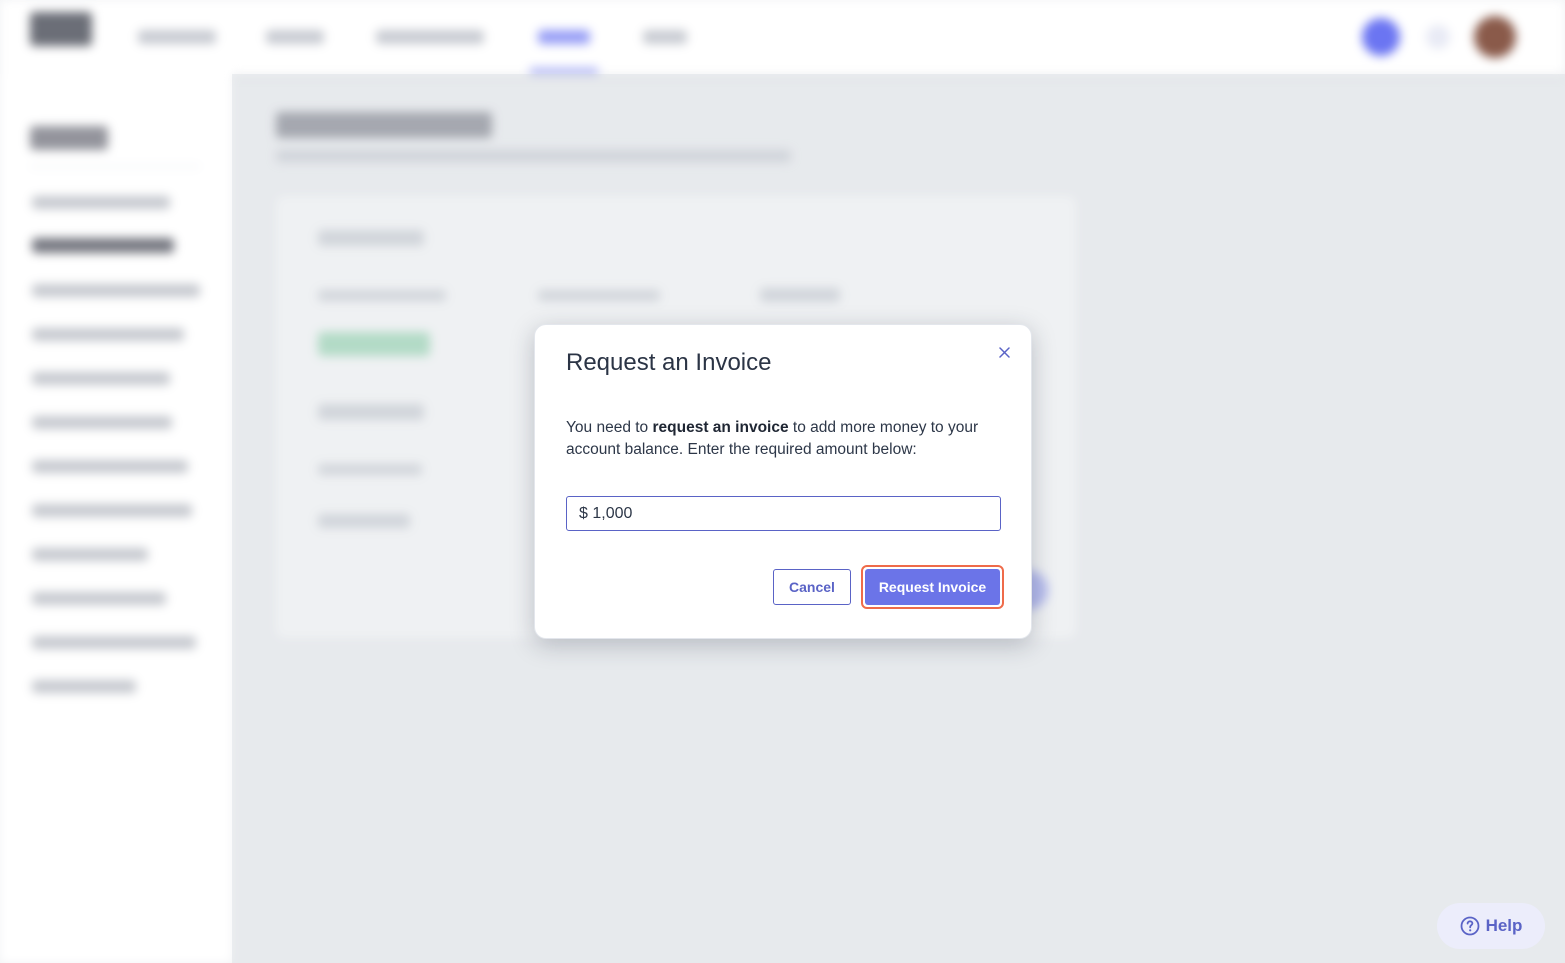 The height and width of the screenshot is (963, 1565). I want to click on amount-input, so click(783, 513).